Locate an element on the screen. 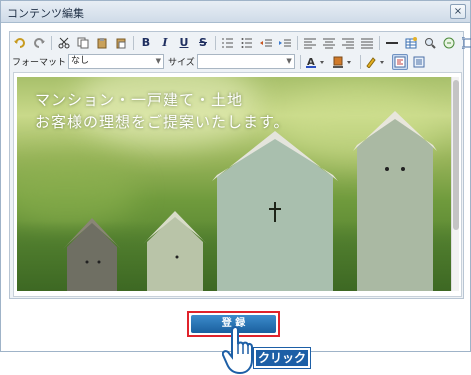  dialog-titlebar: コンテンツ編集 × is located at coordinates (235, 12).